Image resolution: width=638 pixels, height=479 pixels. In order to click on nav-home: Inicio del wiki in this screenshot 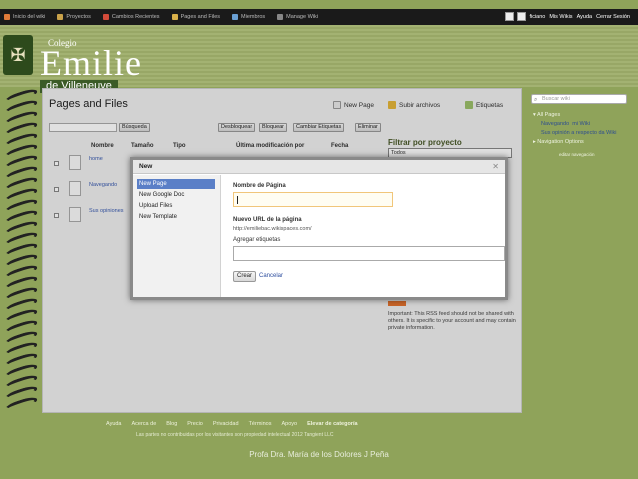, I will do `click(24, 17)`.